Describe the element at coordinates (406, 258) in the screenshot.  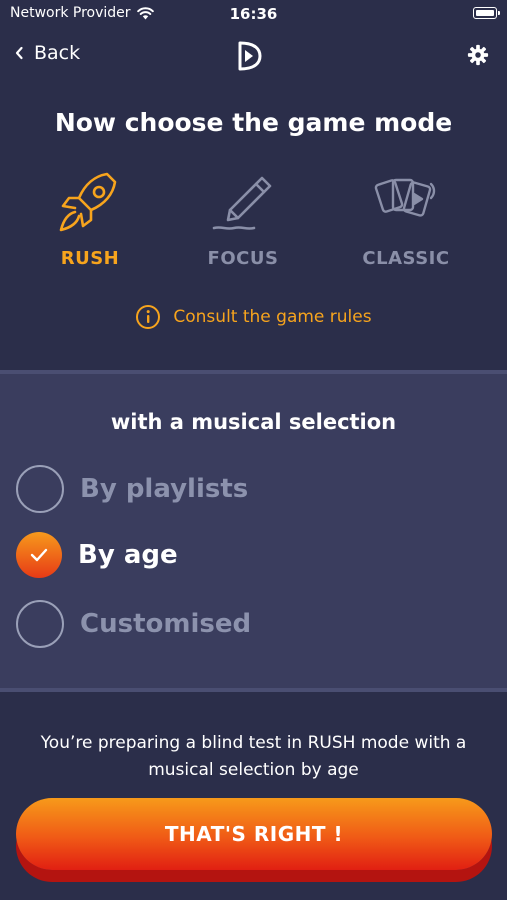
I see `mode-classic-label: CLASSIC` at that location.